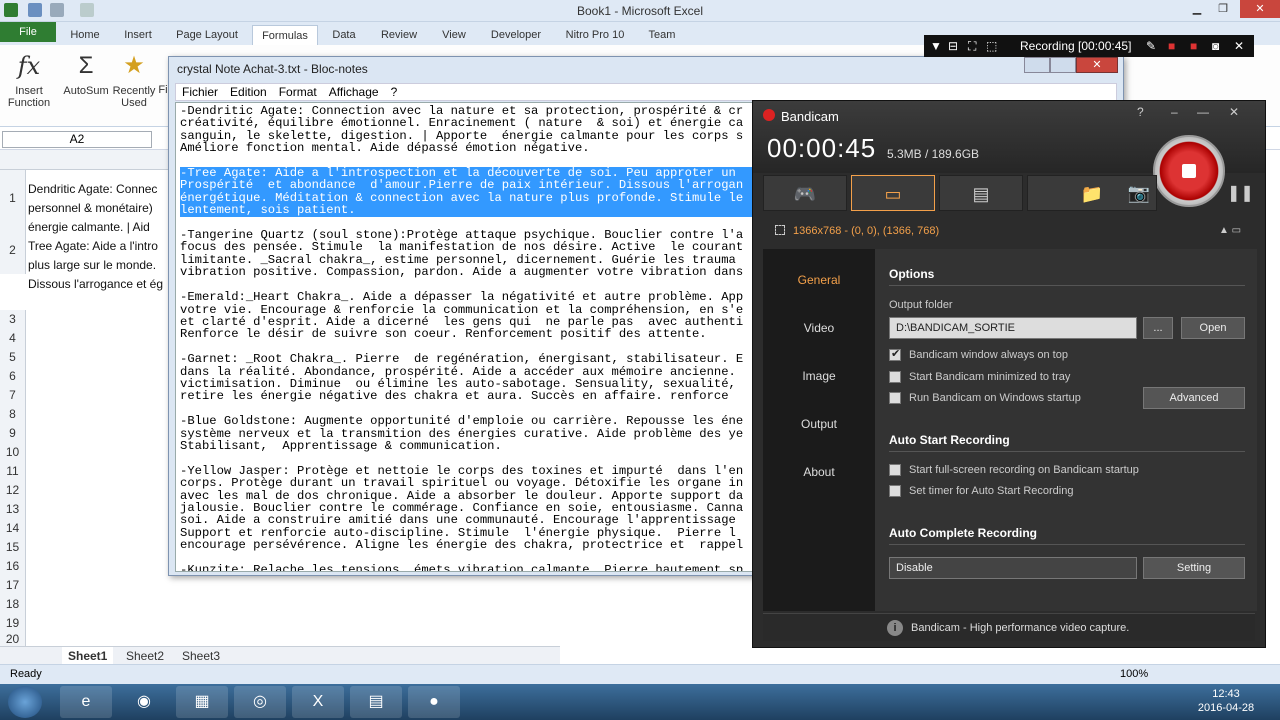 The image size is (1280, 720). What do you see at coordinates (1234, 112) in the screenshot?
I see `bandicam-close-button: ✕` at bounding box center [1234, 112].